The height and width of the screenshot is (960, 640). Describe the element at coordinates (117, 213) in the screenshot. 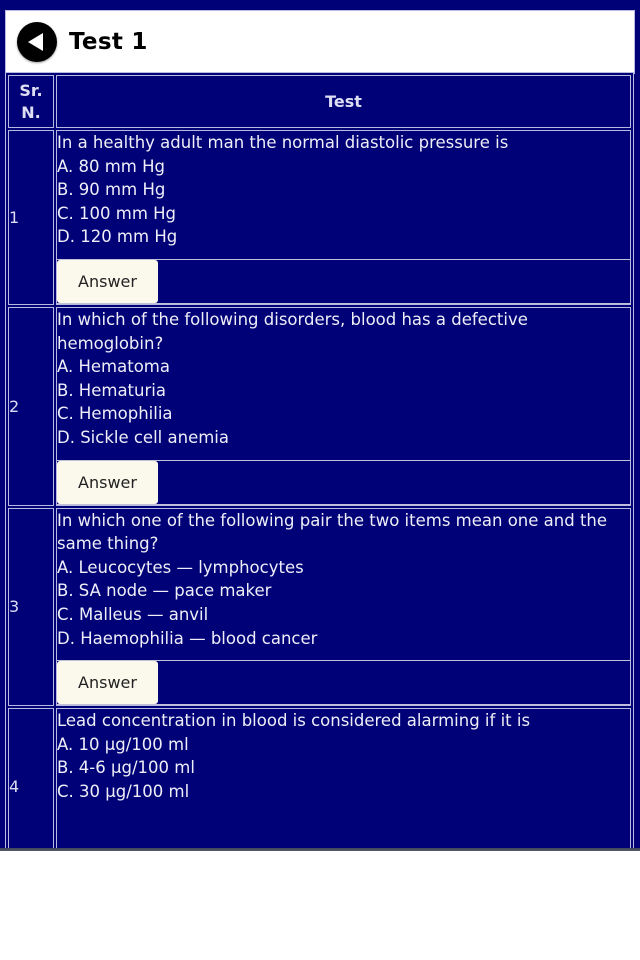

I see `option: C. 100 mm Hg` at that location.